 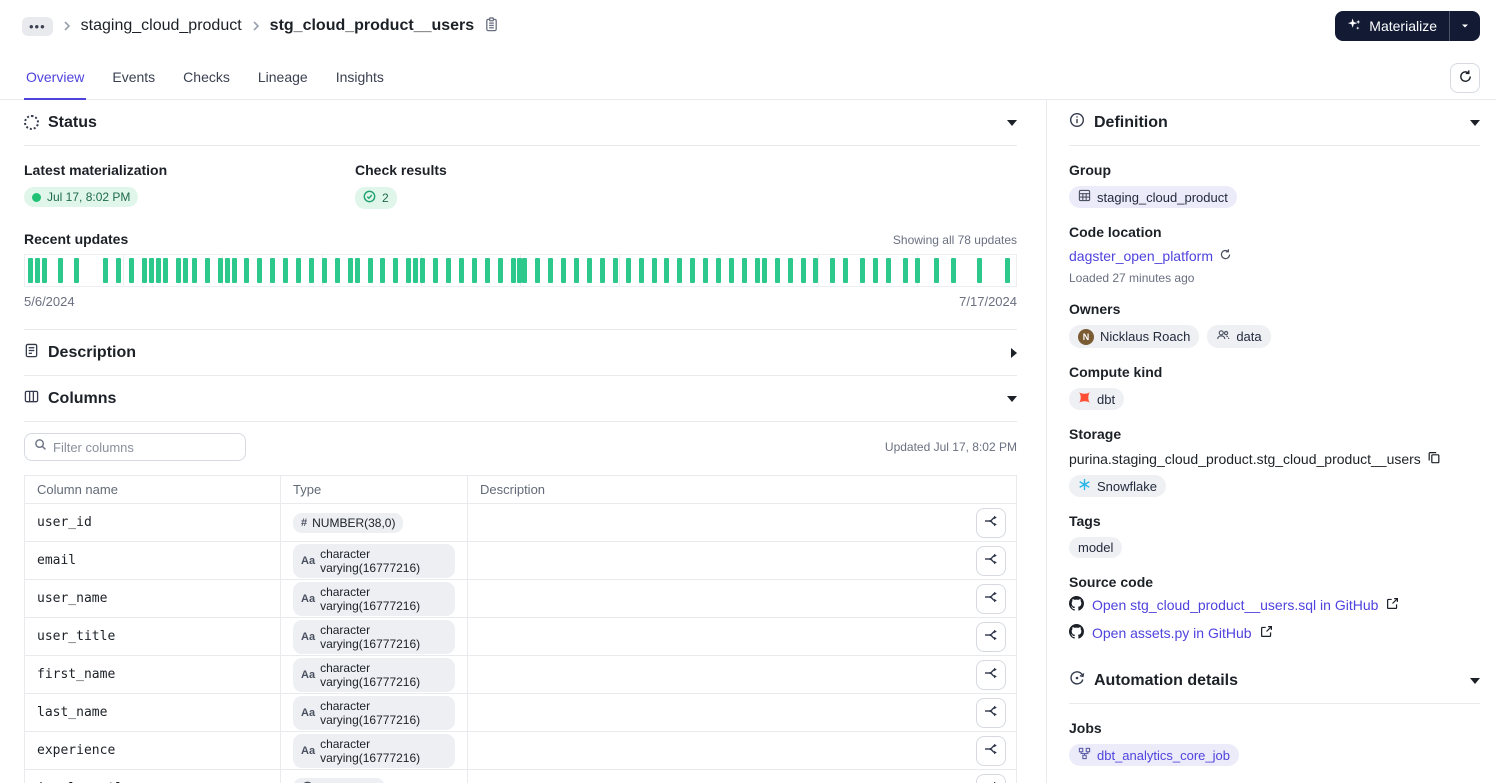 What do you see at coordinates (161, 26) in the screenshot?
I see `breadcrumb-group-link: staging_cloud_product` at bounding box center [161, 26].